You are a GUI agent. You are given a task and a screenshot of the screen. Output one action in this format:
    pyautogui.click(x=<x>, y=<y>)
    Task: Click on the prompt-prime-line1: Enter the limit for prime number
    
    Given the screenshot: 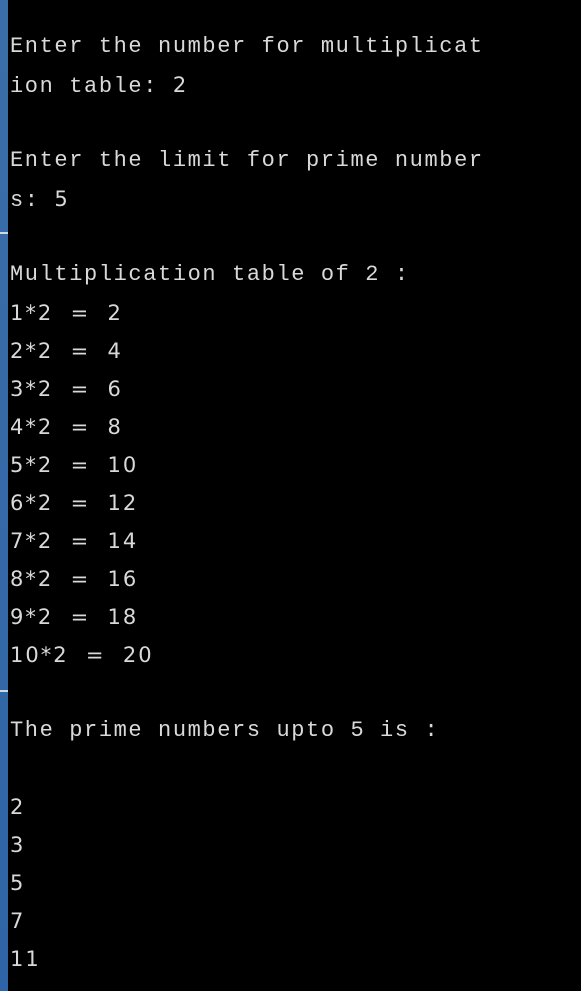 What is the action you would take?
    pyautogui.click(x=247, y=160)
    